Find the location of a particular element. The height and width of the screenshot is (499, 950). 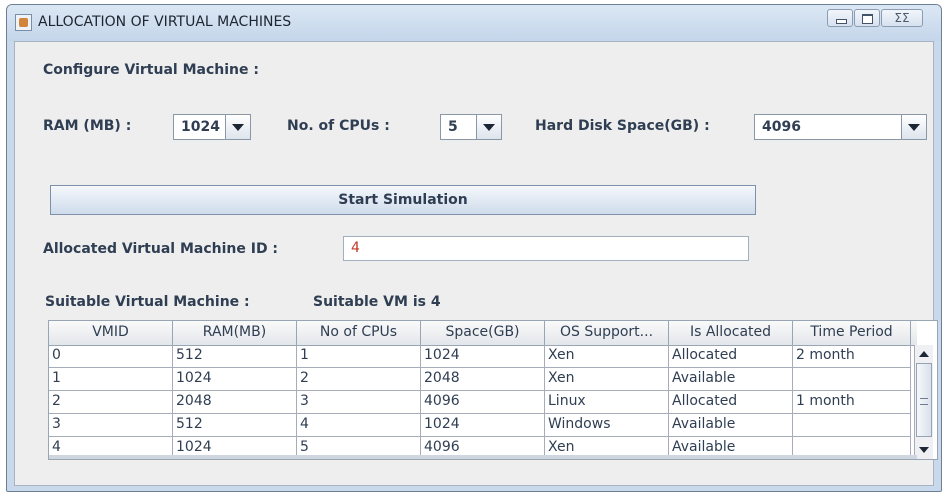

configure-heading: Configure Virtual Machine : is located at coordinates (151, 70).